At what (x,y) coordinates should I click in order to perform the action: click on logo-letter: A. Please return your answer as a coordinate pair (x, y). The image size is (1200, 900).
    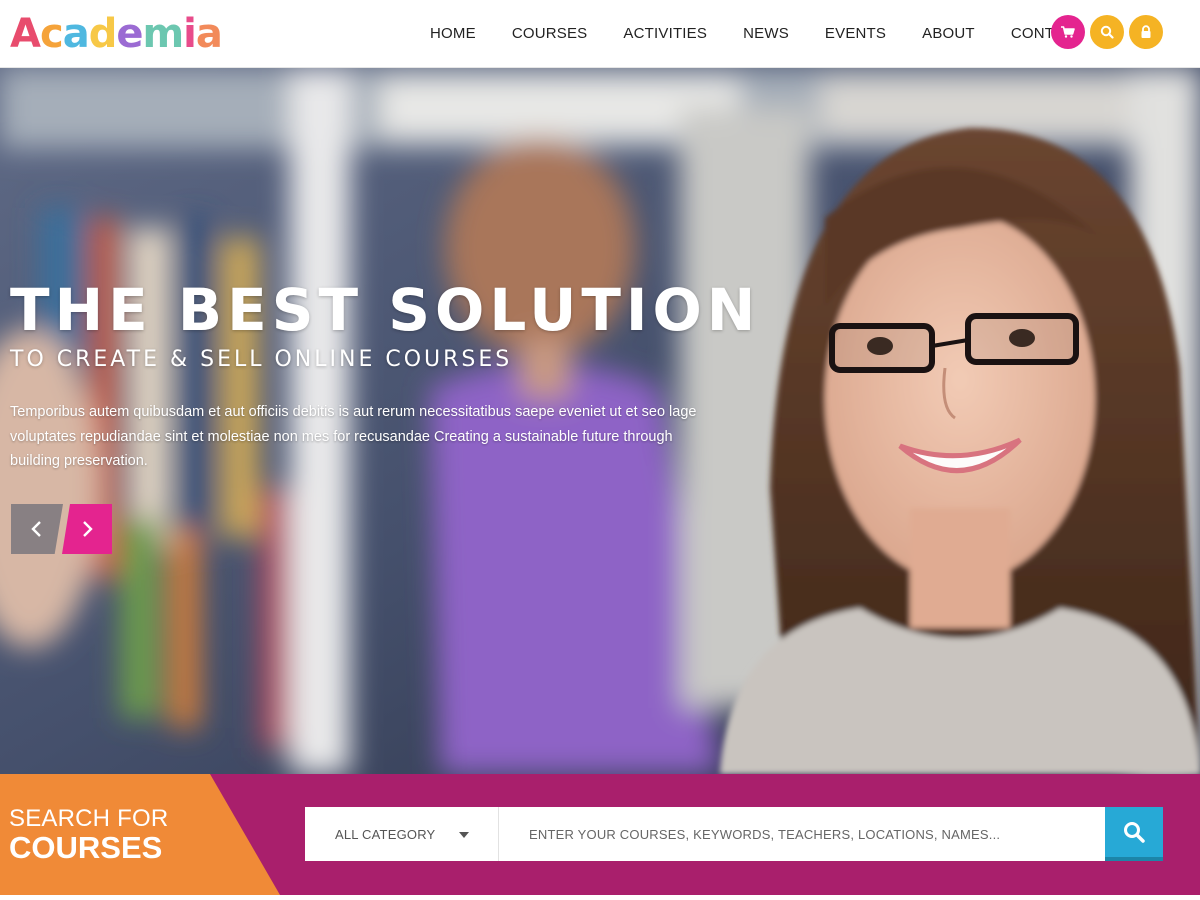
    Looking at the image, I should click on (25, 34).